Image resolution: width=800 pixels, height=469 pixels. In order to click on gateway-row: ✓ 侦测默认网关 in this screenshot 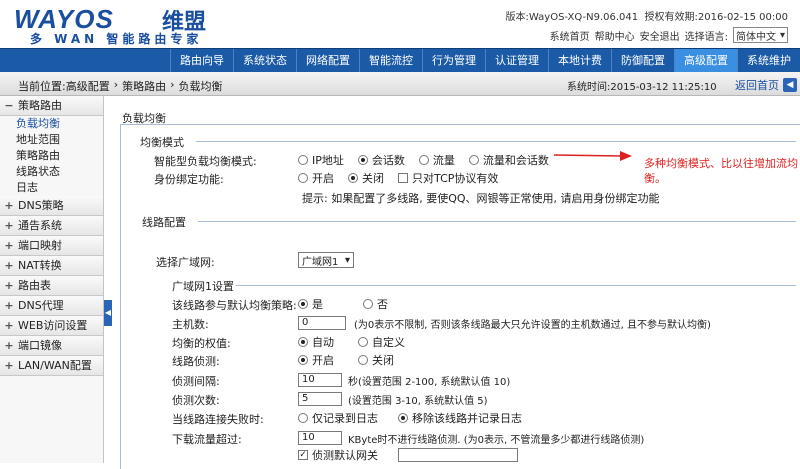, I will do `click(408, 455)`.